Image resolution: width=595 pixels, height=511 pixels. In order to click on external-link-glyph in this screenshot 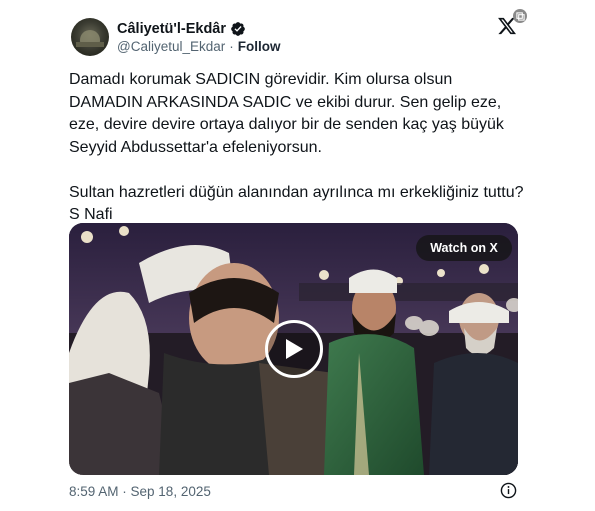, I will do `click(520, 16)`.